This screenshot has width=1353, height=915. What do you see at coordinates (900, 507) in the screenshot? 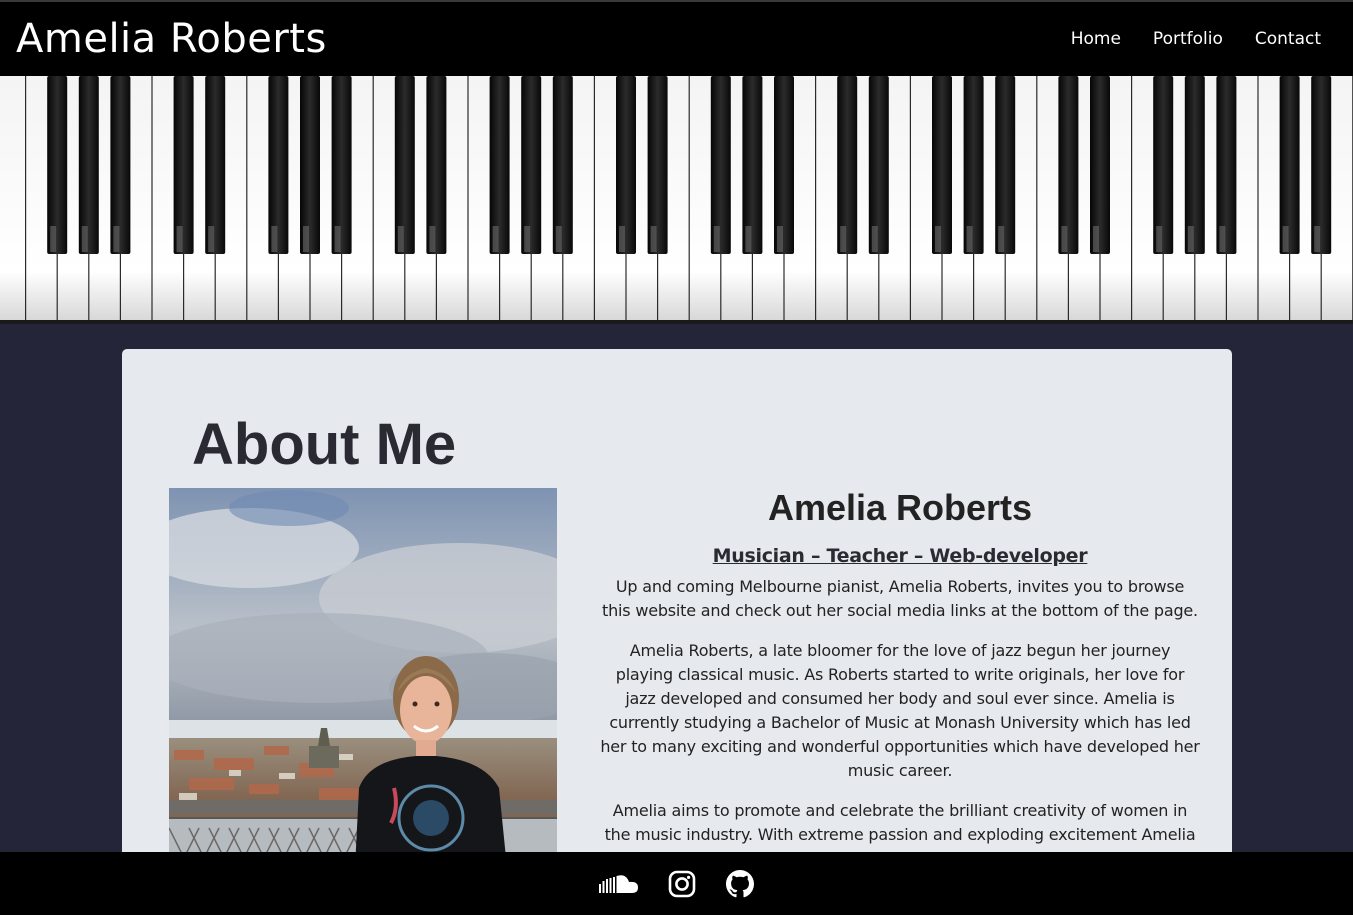
I see `bio-name: Amelia Roberts` at bounding box center [900, 507].